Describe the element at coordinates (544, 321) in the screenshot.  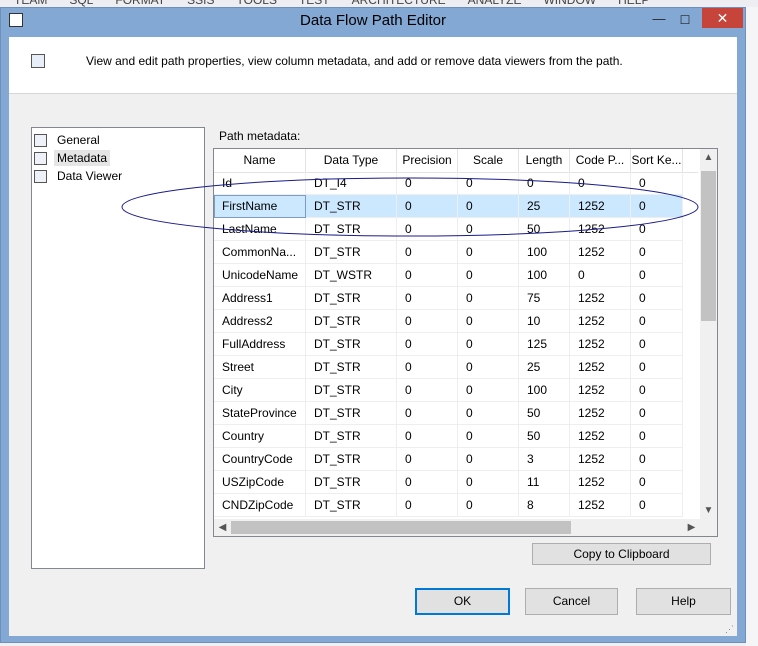
I see `table-cell: 10` at that location.